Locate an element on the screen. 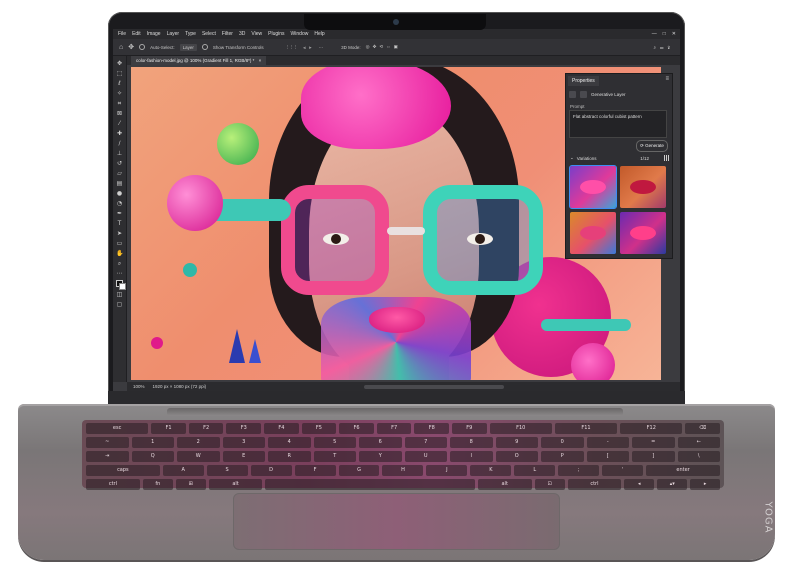 The height and width of the screenshot is (588, 789). key-g: G is located at coordinates (359, 470).